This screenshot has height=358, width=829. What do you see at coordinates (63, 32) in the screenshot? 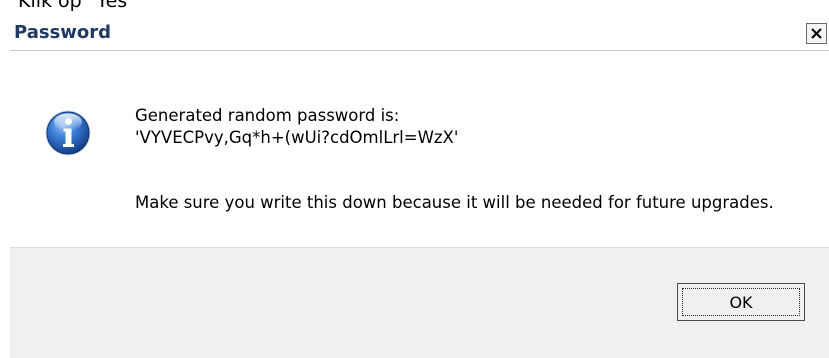
I see `dialog-title: Password` at bounding box center [63, 32].